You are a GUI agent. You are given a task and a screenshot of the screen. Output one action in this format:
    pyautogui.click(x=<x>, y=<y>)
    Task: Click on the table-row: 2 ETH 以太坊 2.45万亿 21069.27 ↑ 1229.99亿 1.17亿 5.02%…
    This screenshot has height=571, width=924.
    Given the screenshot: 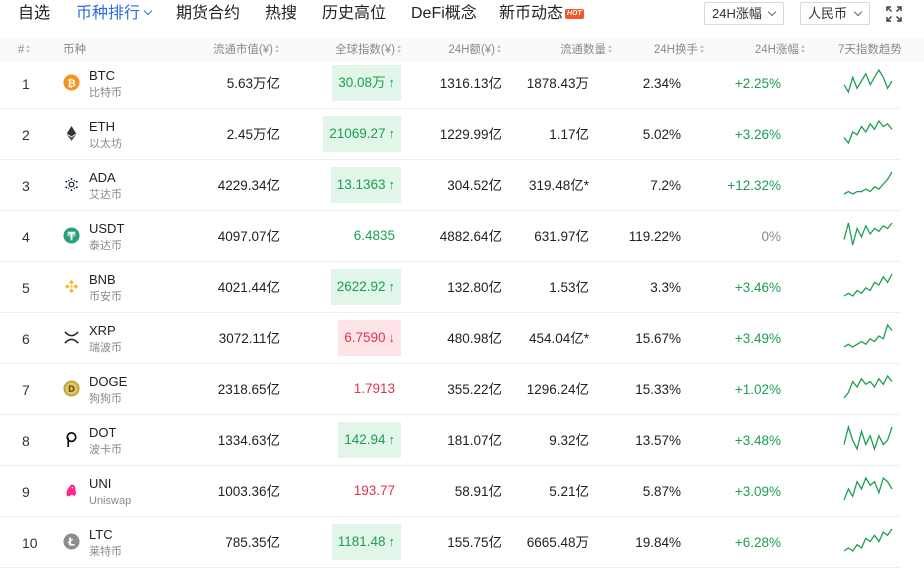 What is the action you would take?
    pyautogui.click(x=450, y=134)
    